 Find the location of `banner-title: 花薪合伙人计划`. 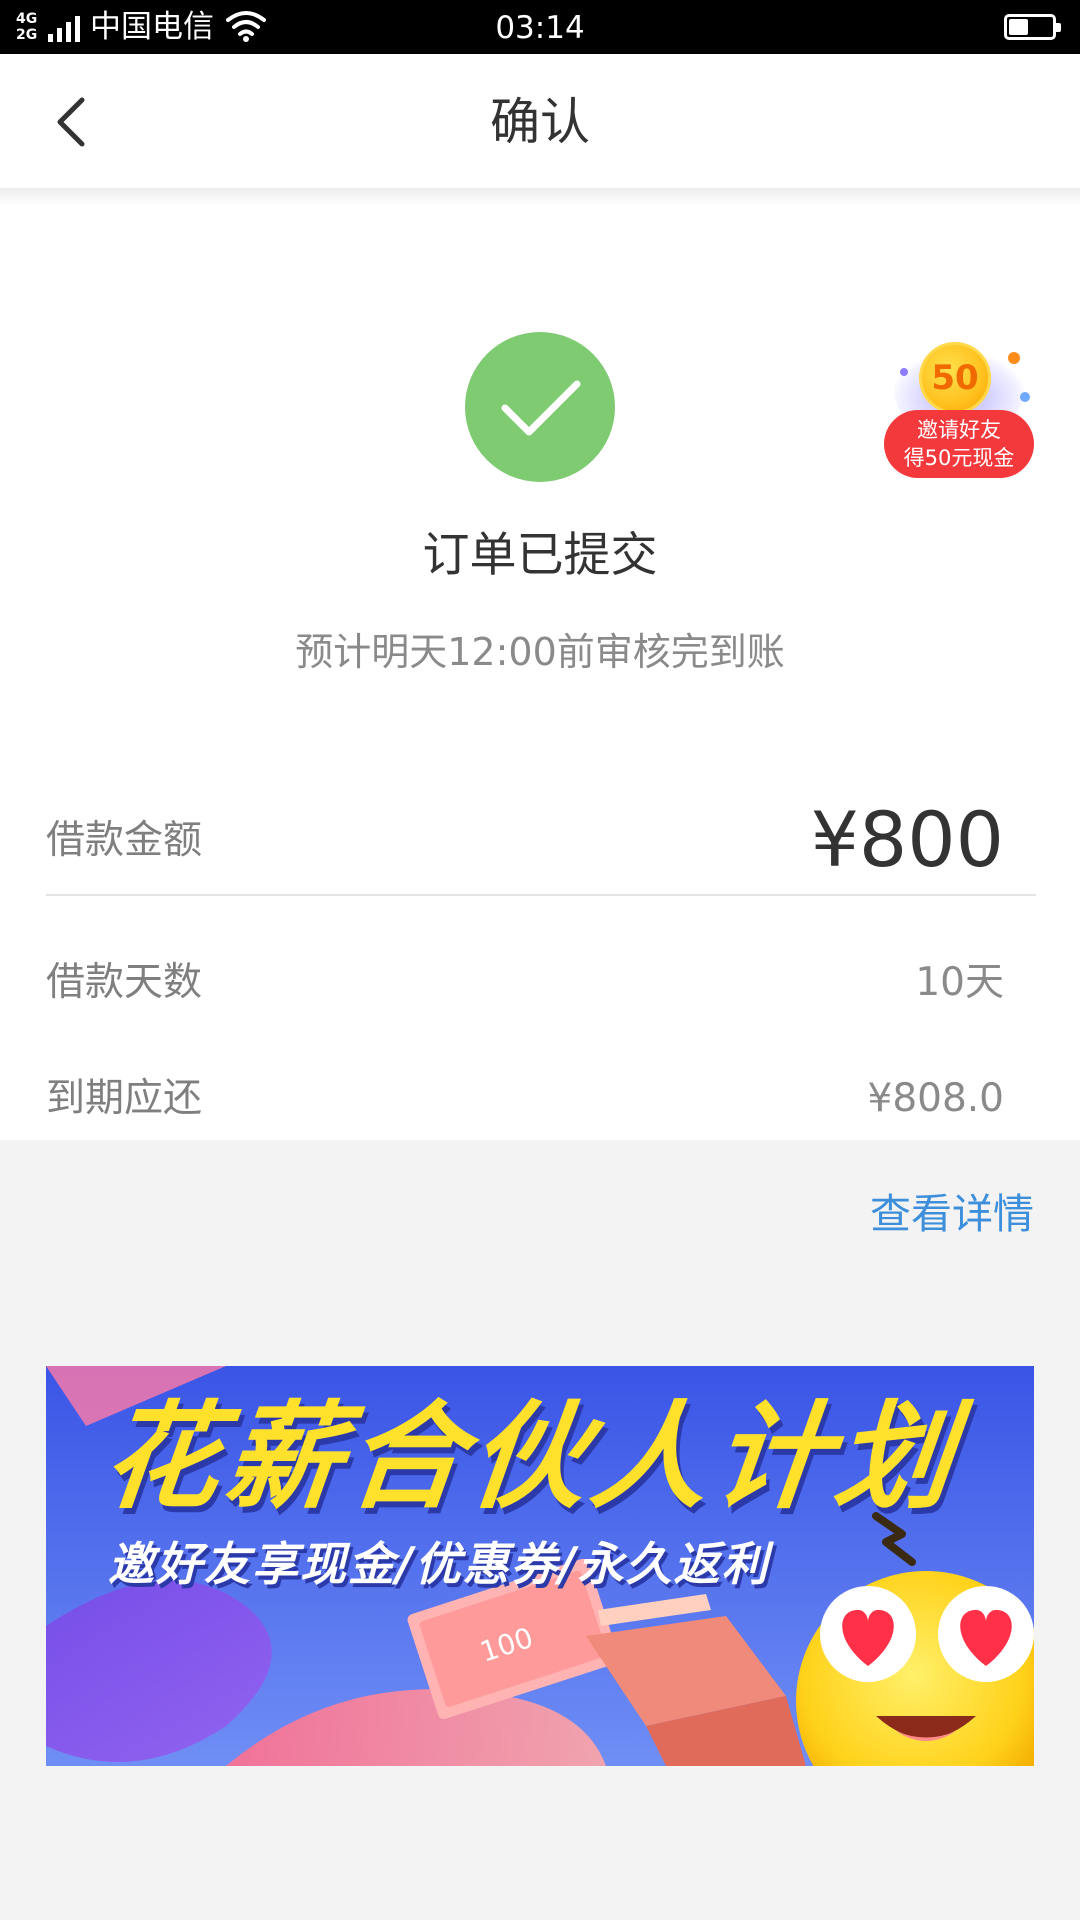

banner-title: 花薪合伙人计划 is located at coordinates (531, 1457).